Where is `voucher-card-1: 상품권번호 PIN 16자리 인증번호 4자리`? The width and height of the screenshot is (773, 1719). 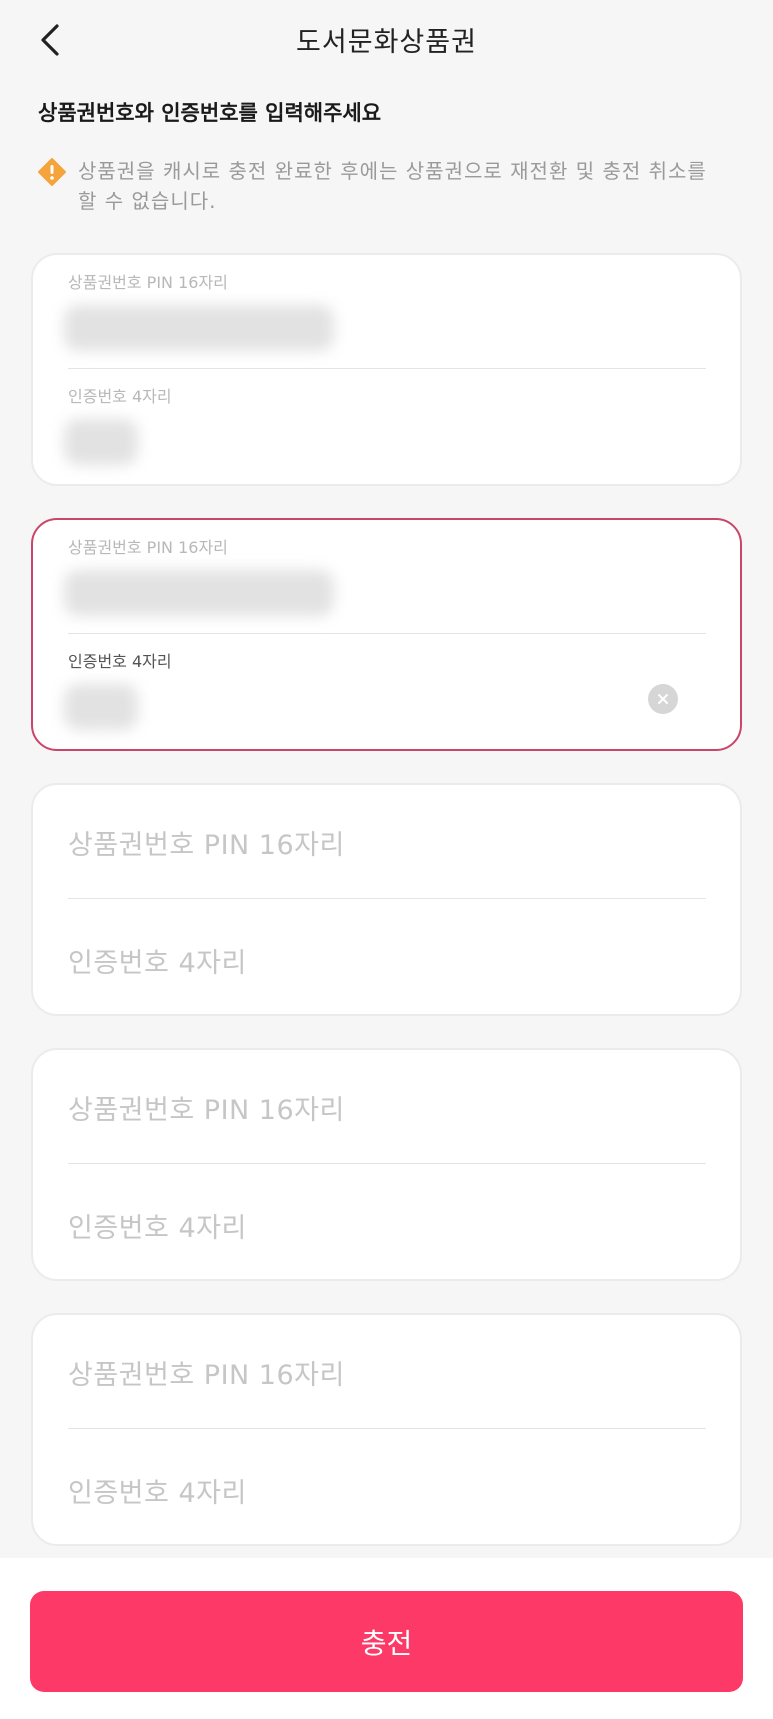
voucher-card-1: 상품권번호 PIN 16자리 인증번호 4자리 is located at coordinates (386, 369).